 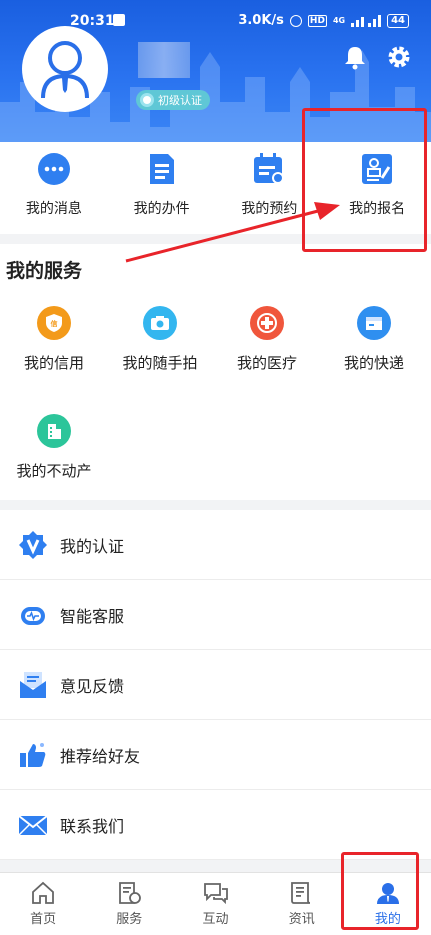 I want to click on tab-interact: 互动, so click(x=215, y=904).